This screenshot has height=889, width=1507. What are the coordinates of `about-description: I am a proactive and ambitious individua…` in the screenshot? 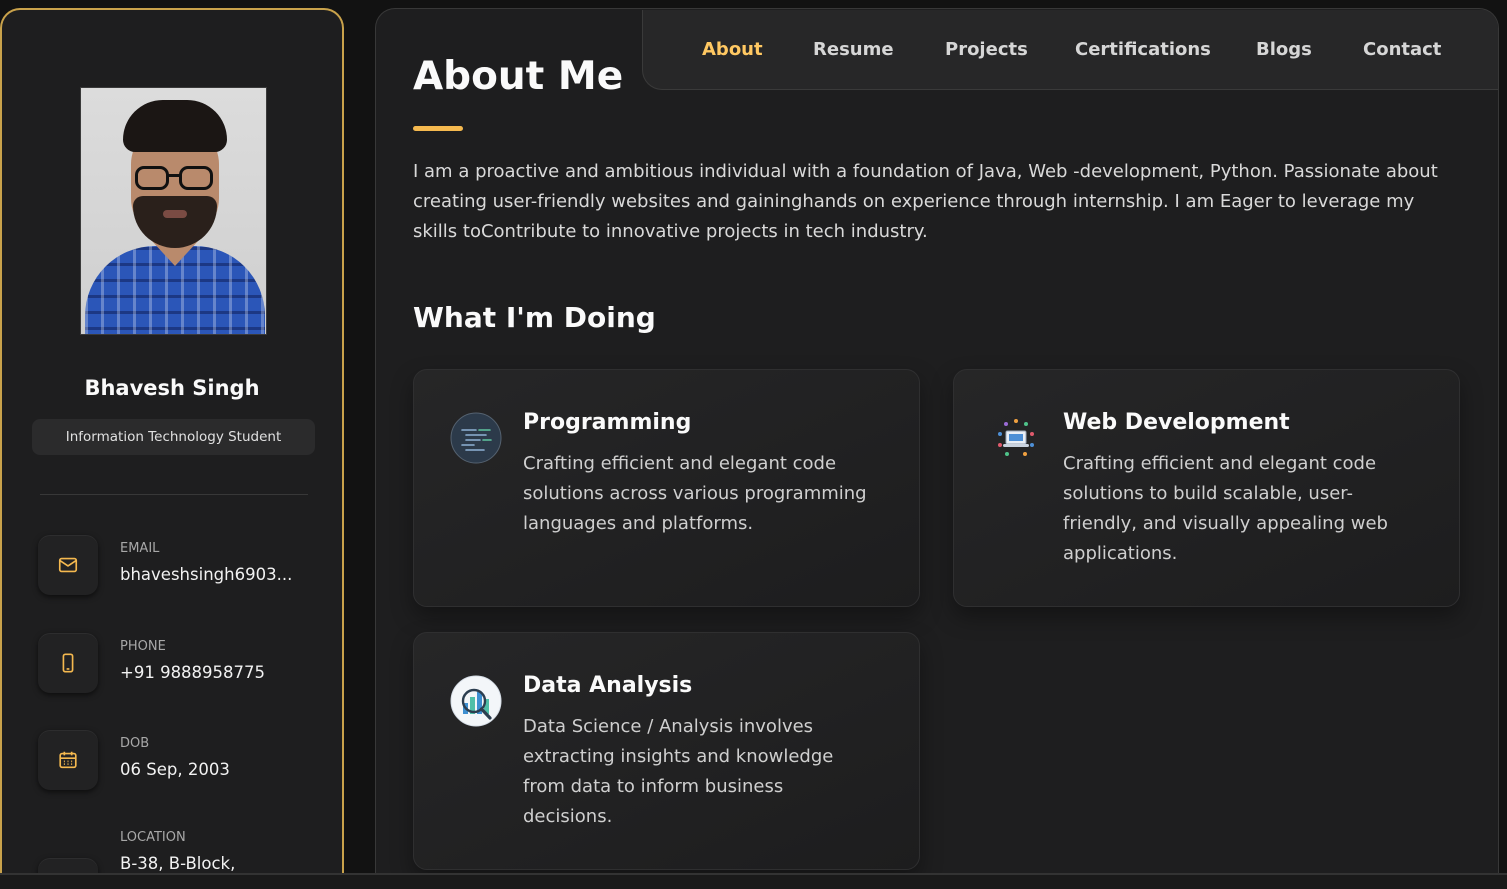 It's located at (925, 201).